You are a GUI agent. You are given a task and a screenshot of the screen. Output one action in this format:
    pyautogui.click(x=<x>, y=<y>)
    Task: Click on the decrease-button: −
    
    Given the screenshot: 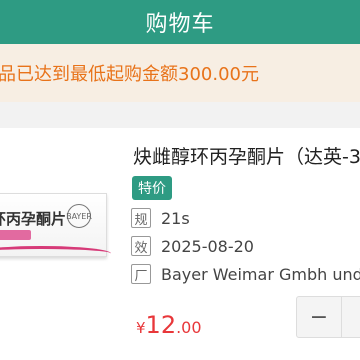 What is the action you would take?
    pyautogui.click(x=319, y=317)
    